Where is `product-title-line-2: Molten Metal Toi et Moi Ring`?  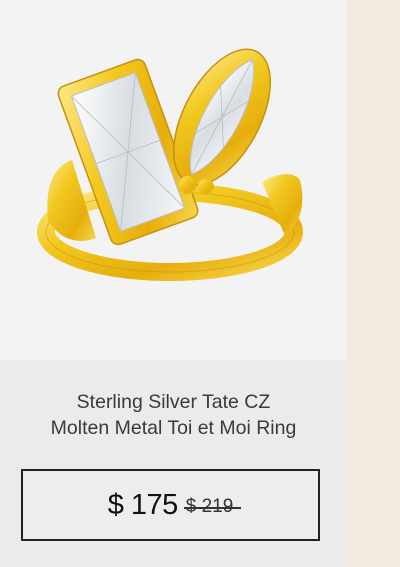 product-title-line-2: Molten Metal Toi et Moi Ring is located at coordinates (173, 428).